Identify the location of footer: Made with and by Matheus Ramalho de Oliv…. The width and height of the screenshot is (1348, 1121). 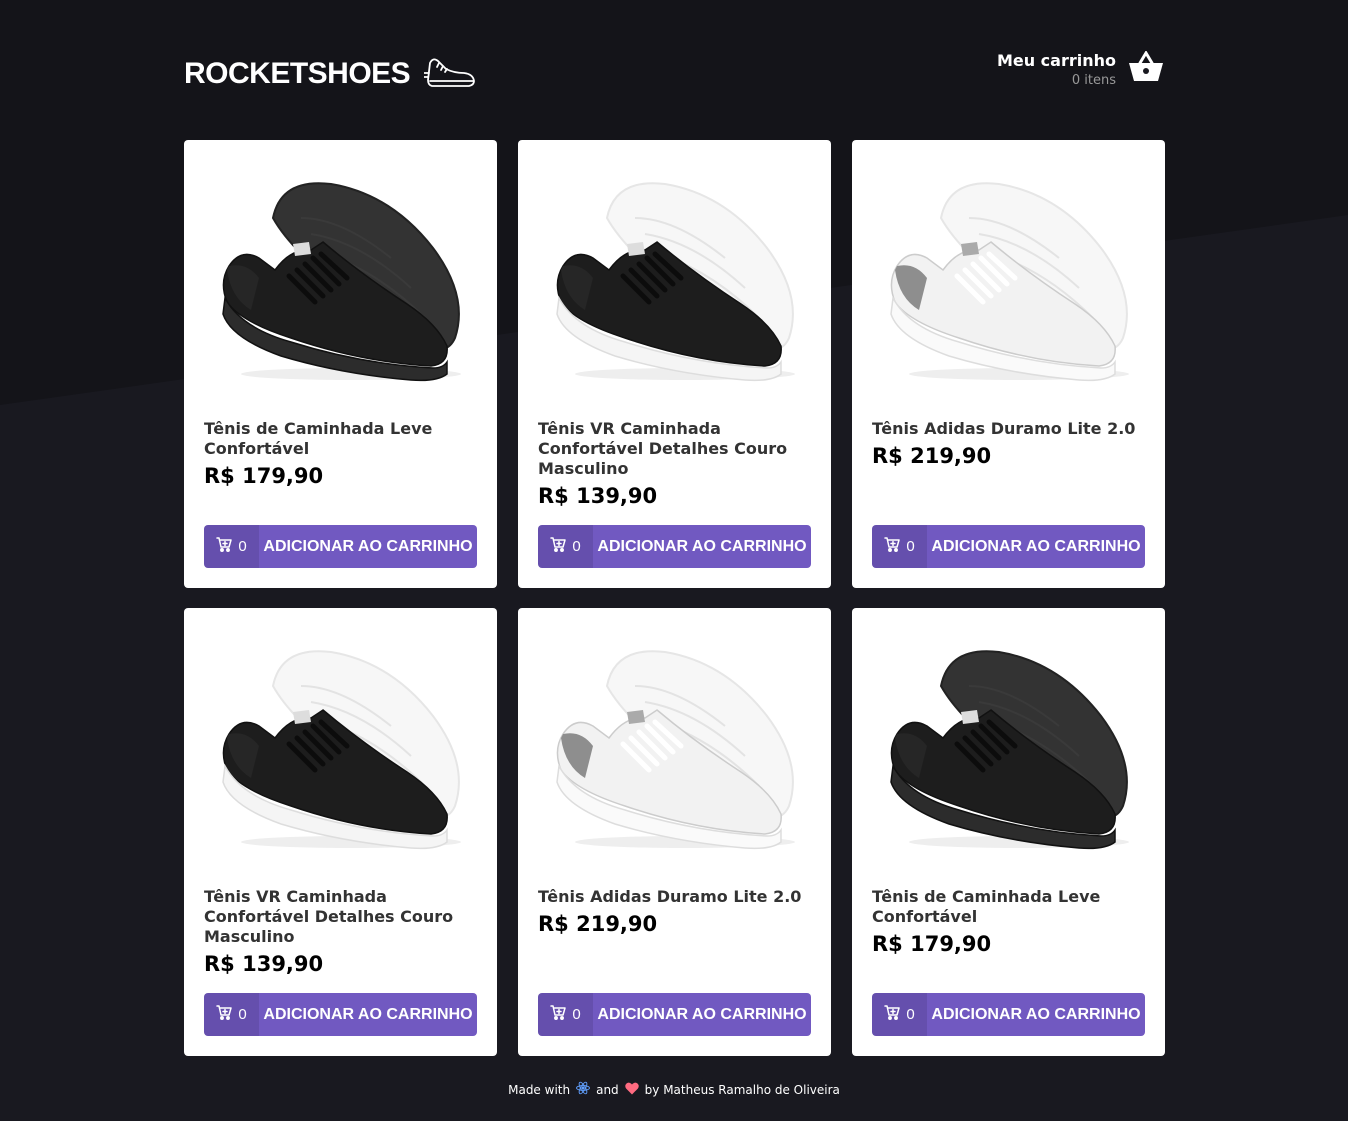
(674, 1089).